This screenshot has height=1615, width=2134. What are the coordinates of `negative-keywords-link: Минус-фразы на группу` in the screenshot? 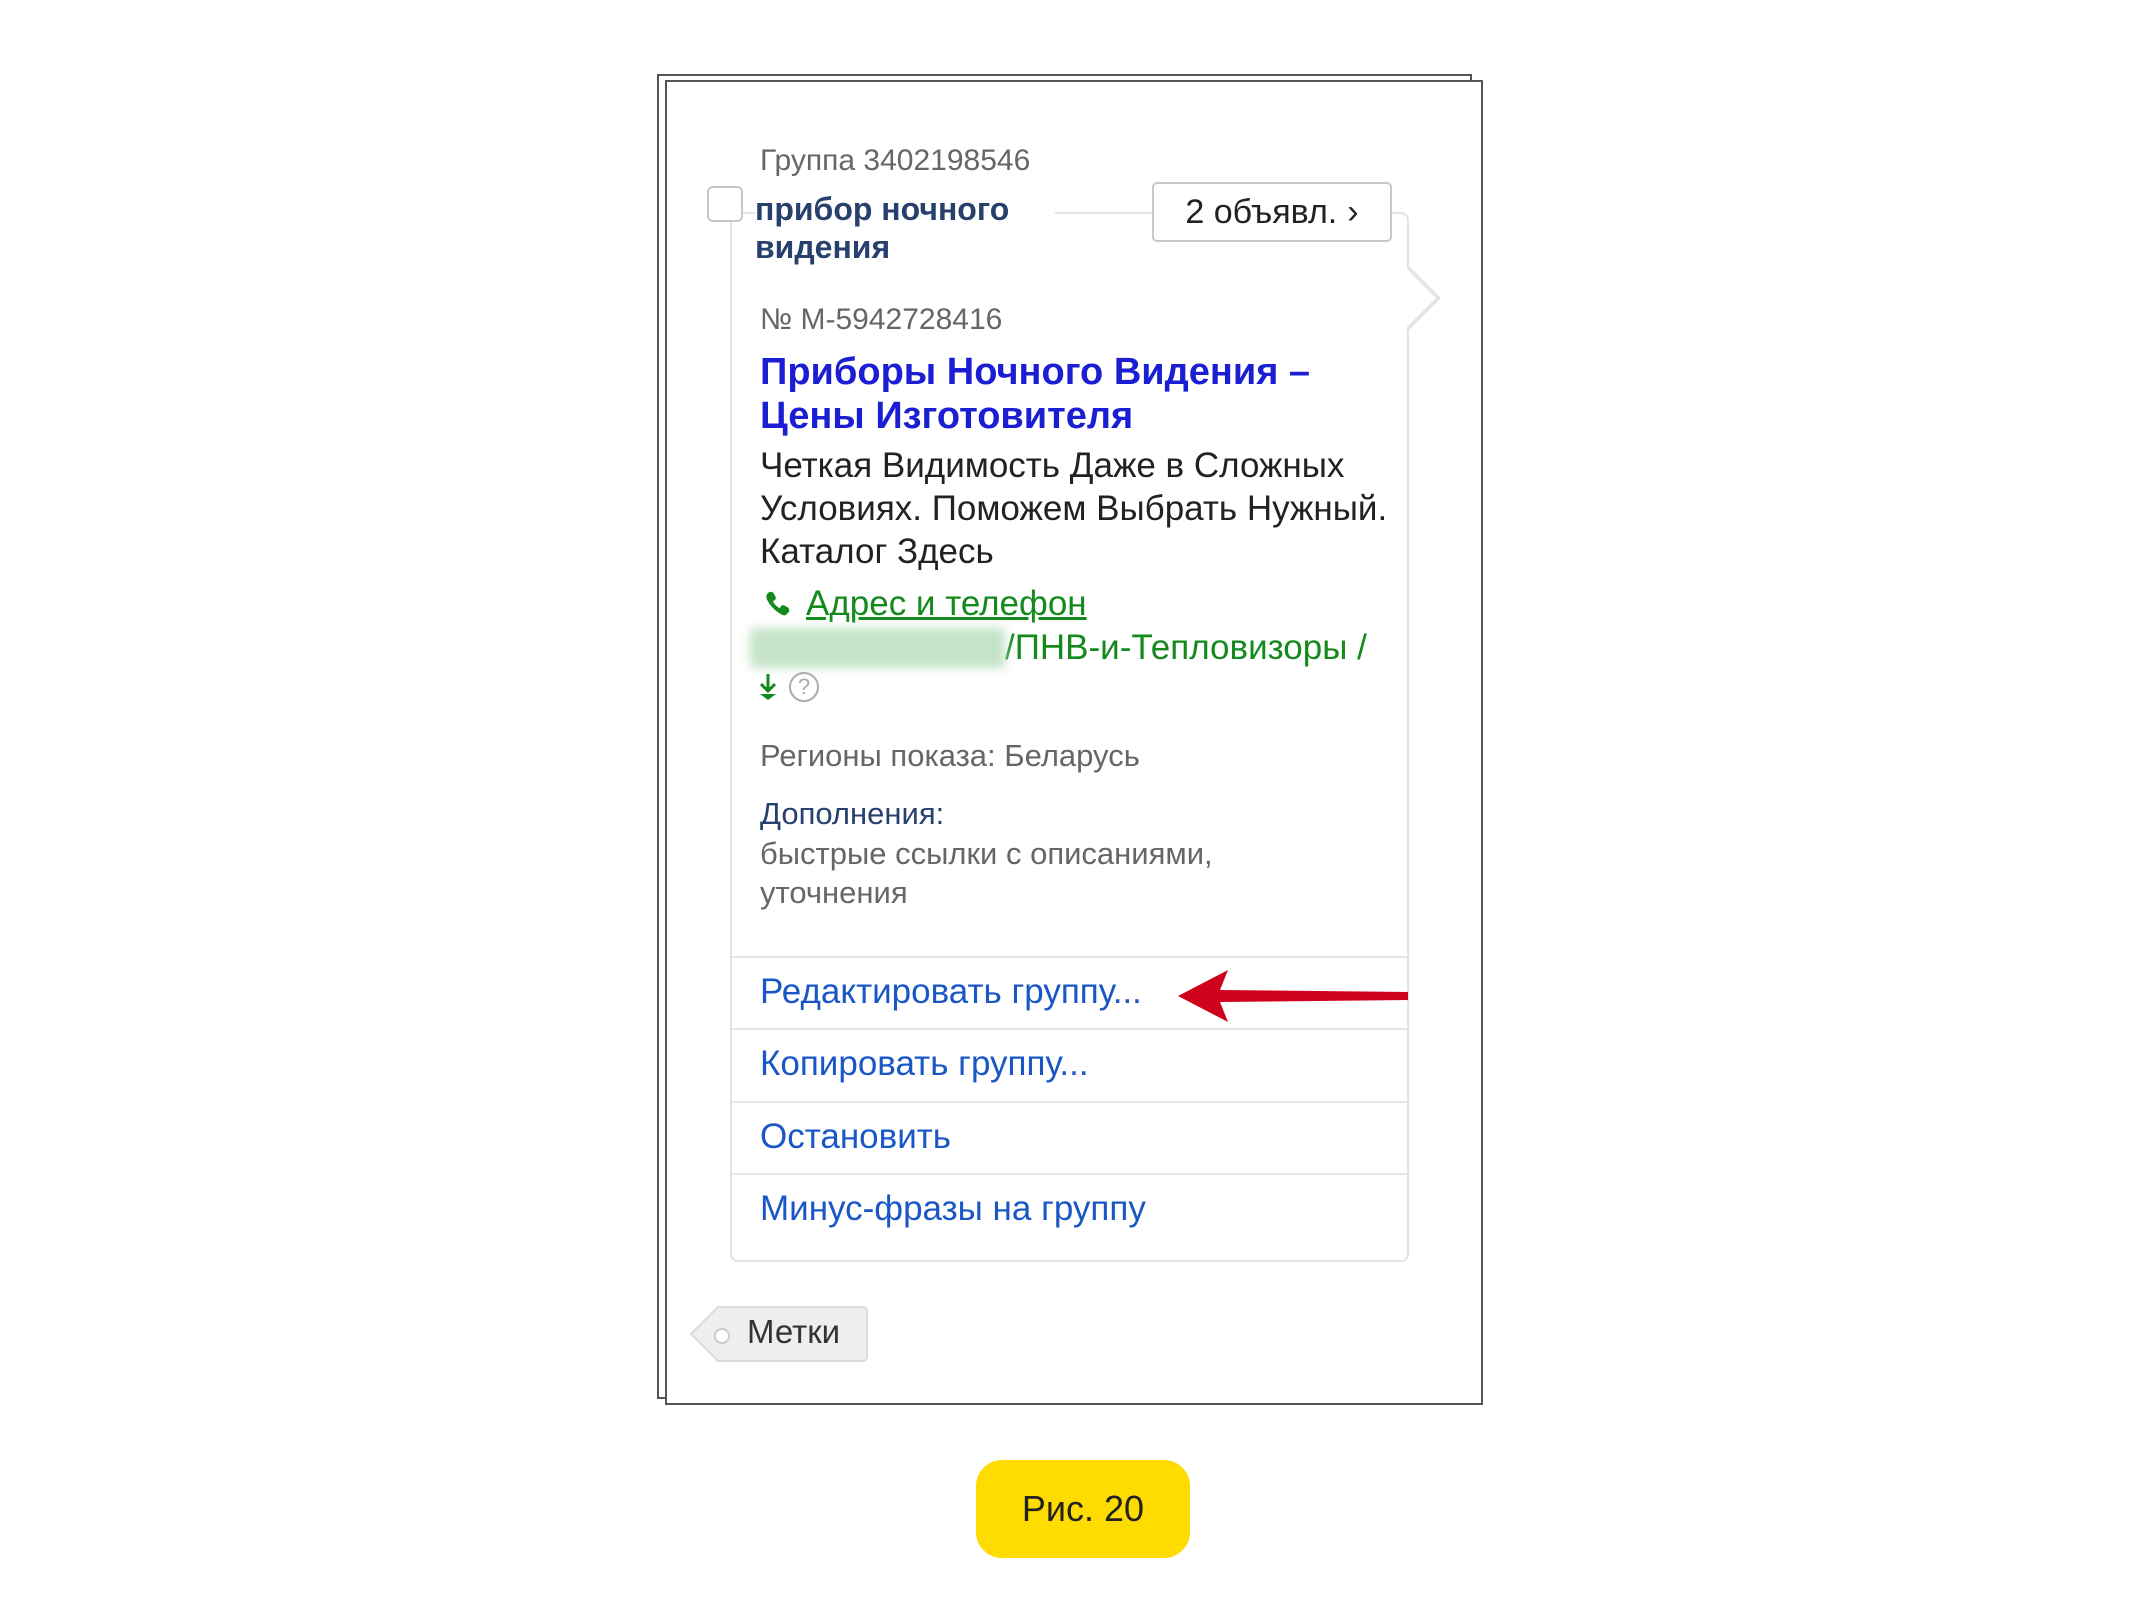 It's located at (953, 1209).